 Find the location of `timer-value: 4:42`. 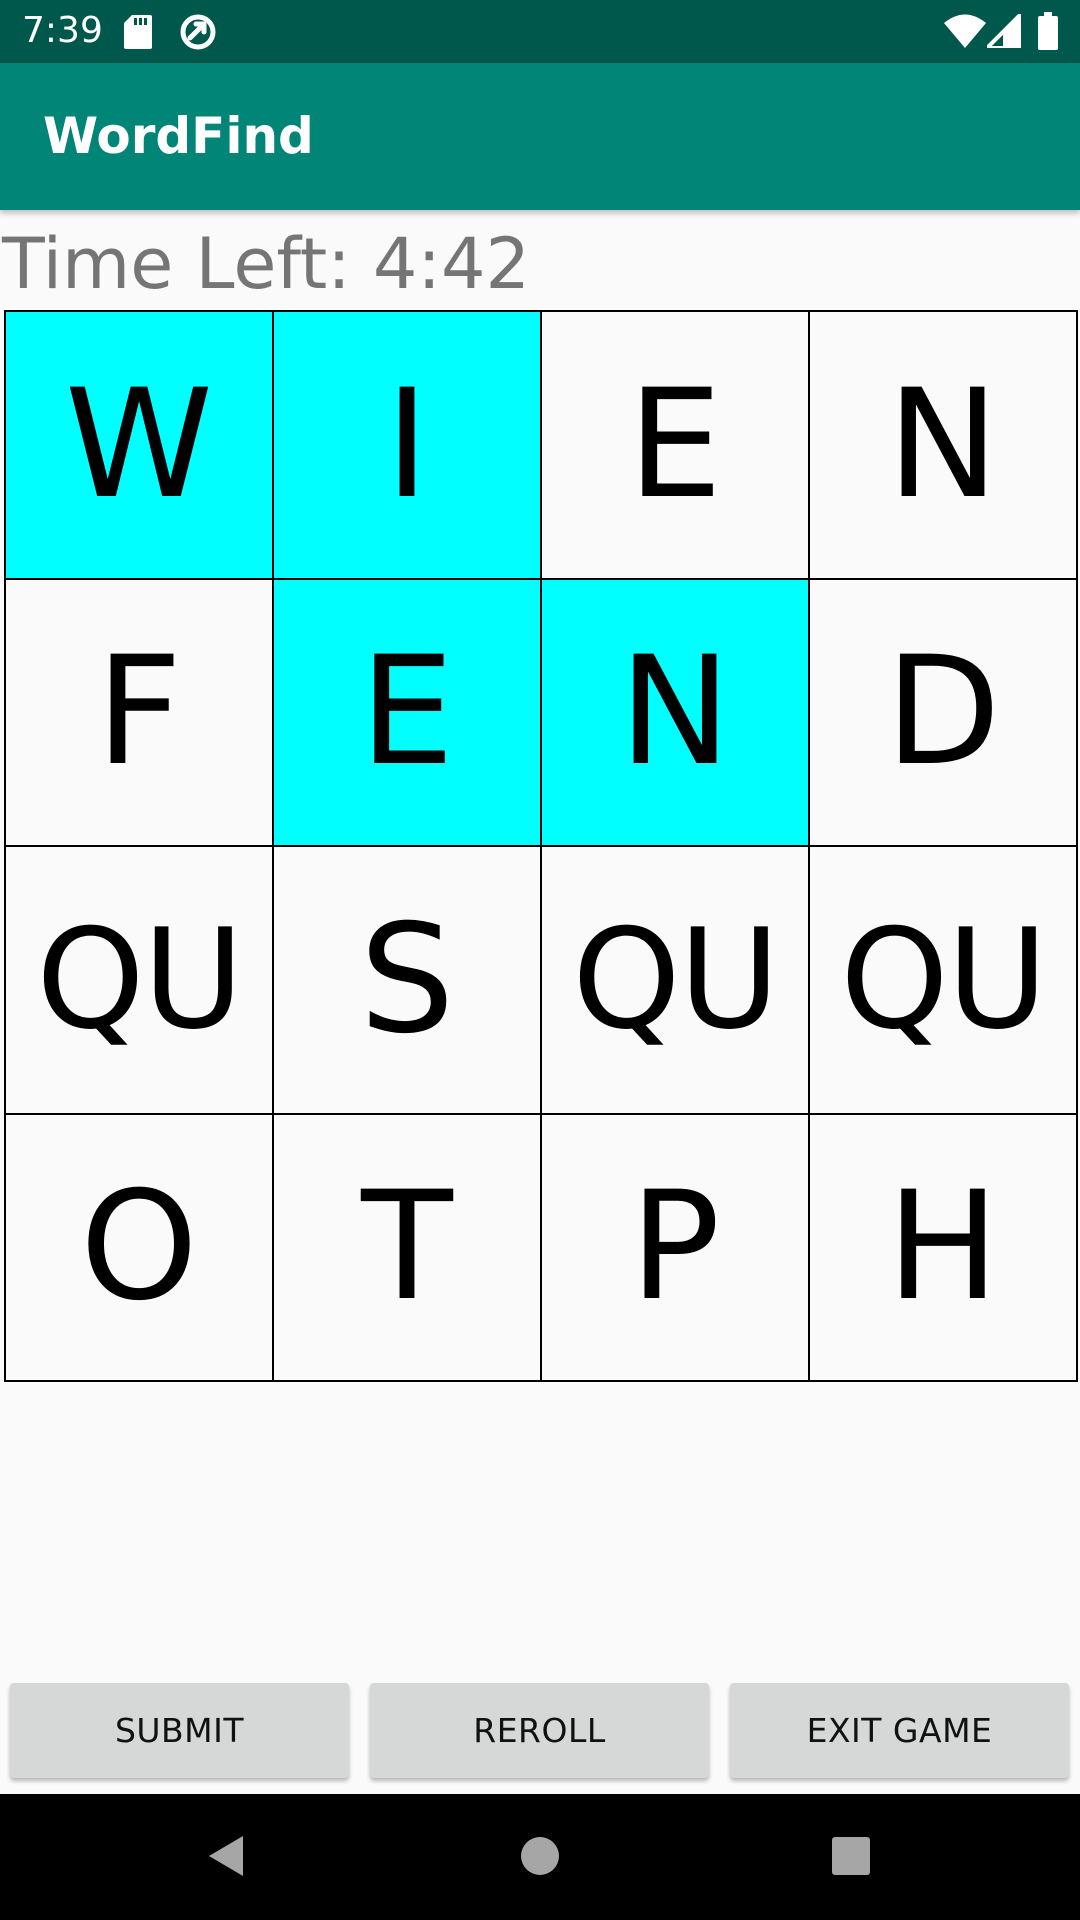

timer-value: 4:42 is located at coordinates (451, 264).